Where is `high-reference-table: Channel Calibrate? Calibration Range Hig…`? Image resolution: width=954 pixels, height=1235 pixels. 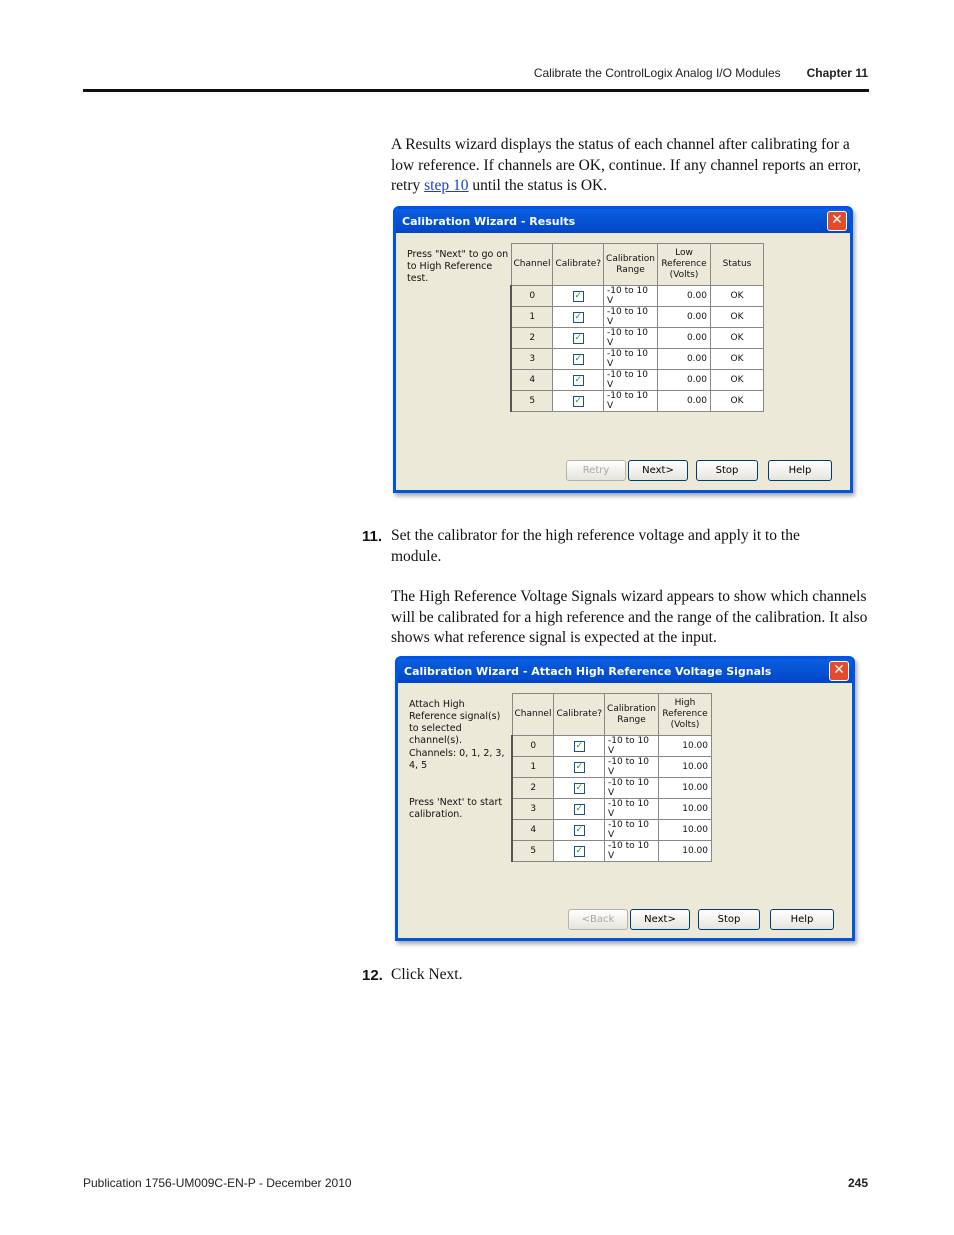
high-reference-table: Channel Calibrate? Calibration Range Hig… is located at coordinates (611, 777).